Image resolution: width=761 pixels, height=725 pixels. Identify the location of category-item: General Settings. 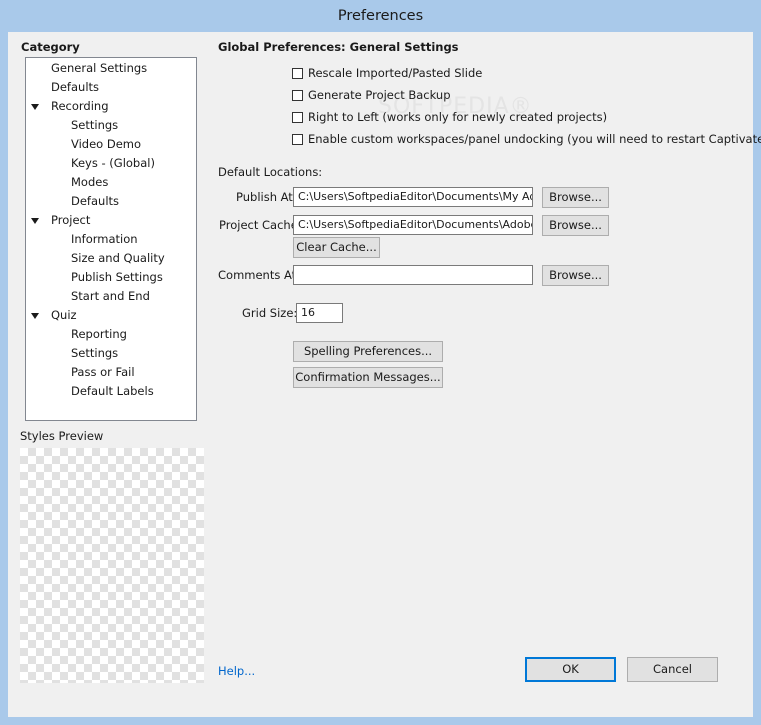
(99, 68).